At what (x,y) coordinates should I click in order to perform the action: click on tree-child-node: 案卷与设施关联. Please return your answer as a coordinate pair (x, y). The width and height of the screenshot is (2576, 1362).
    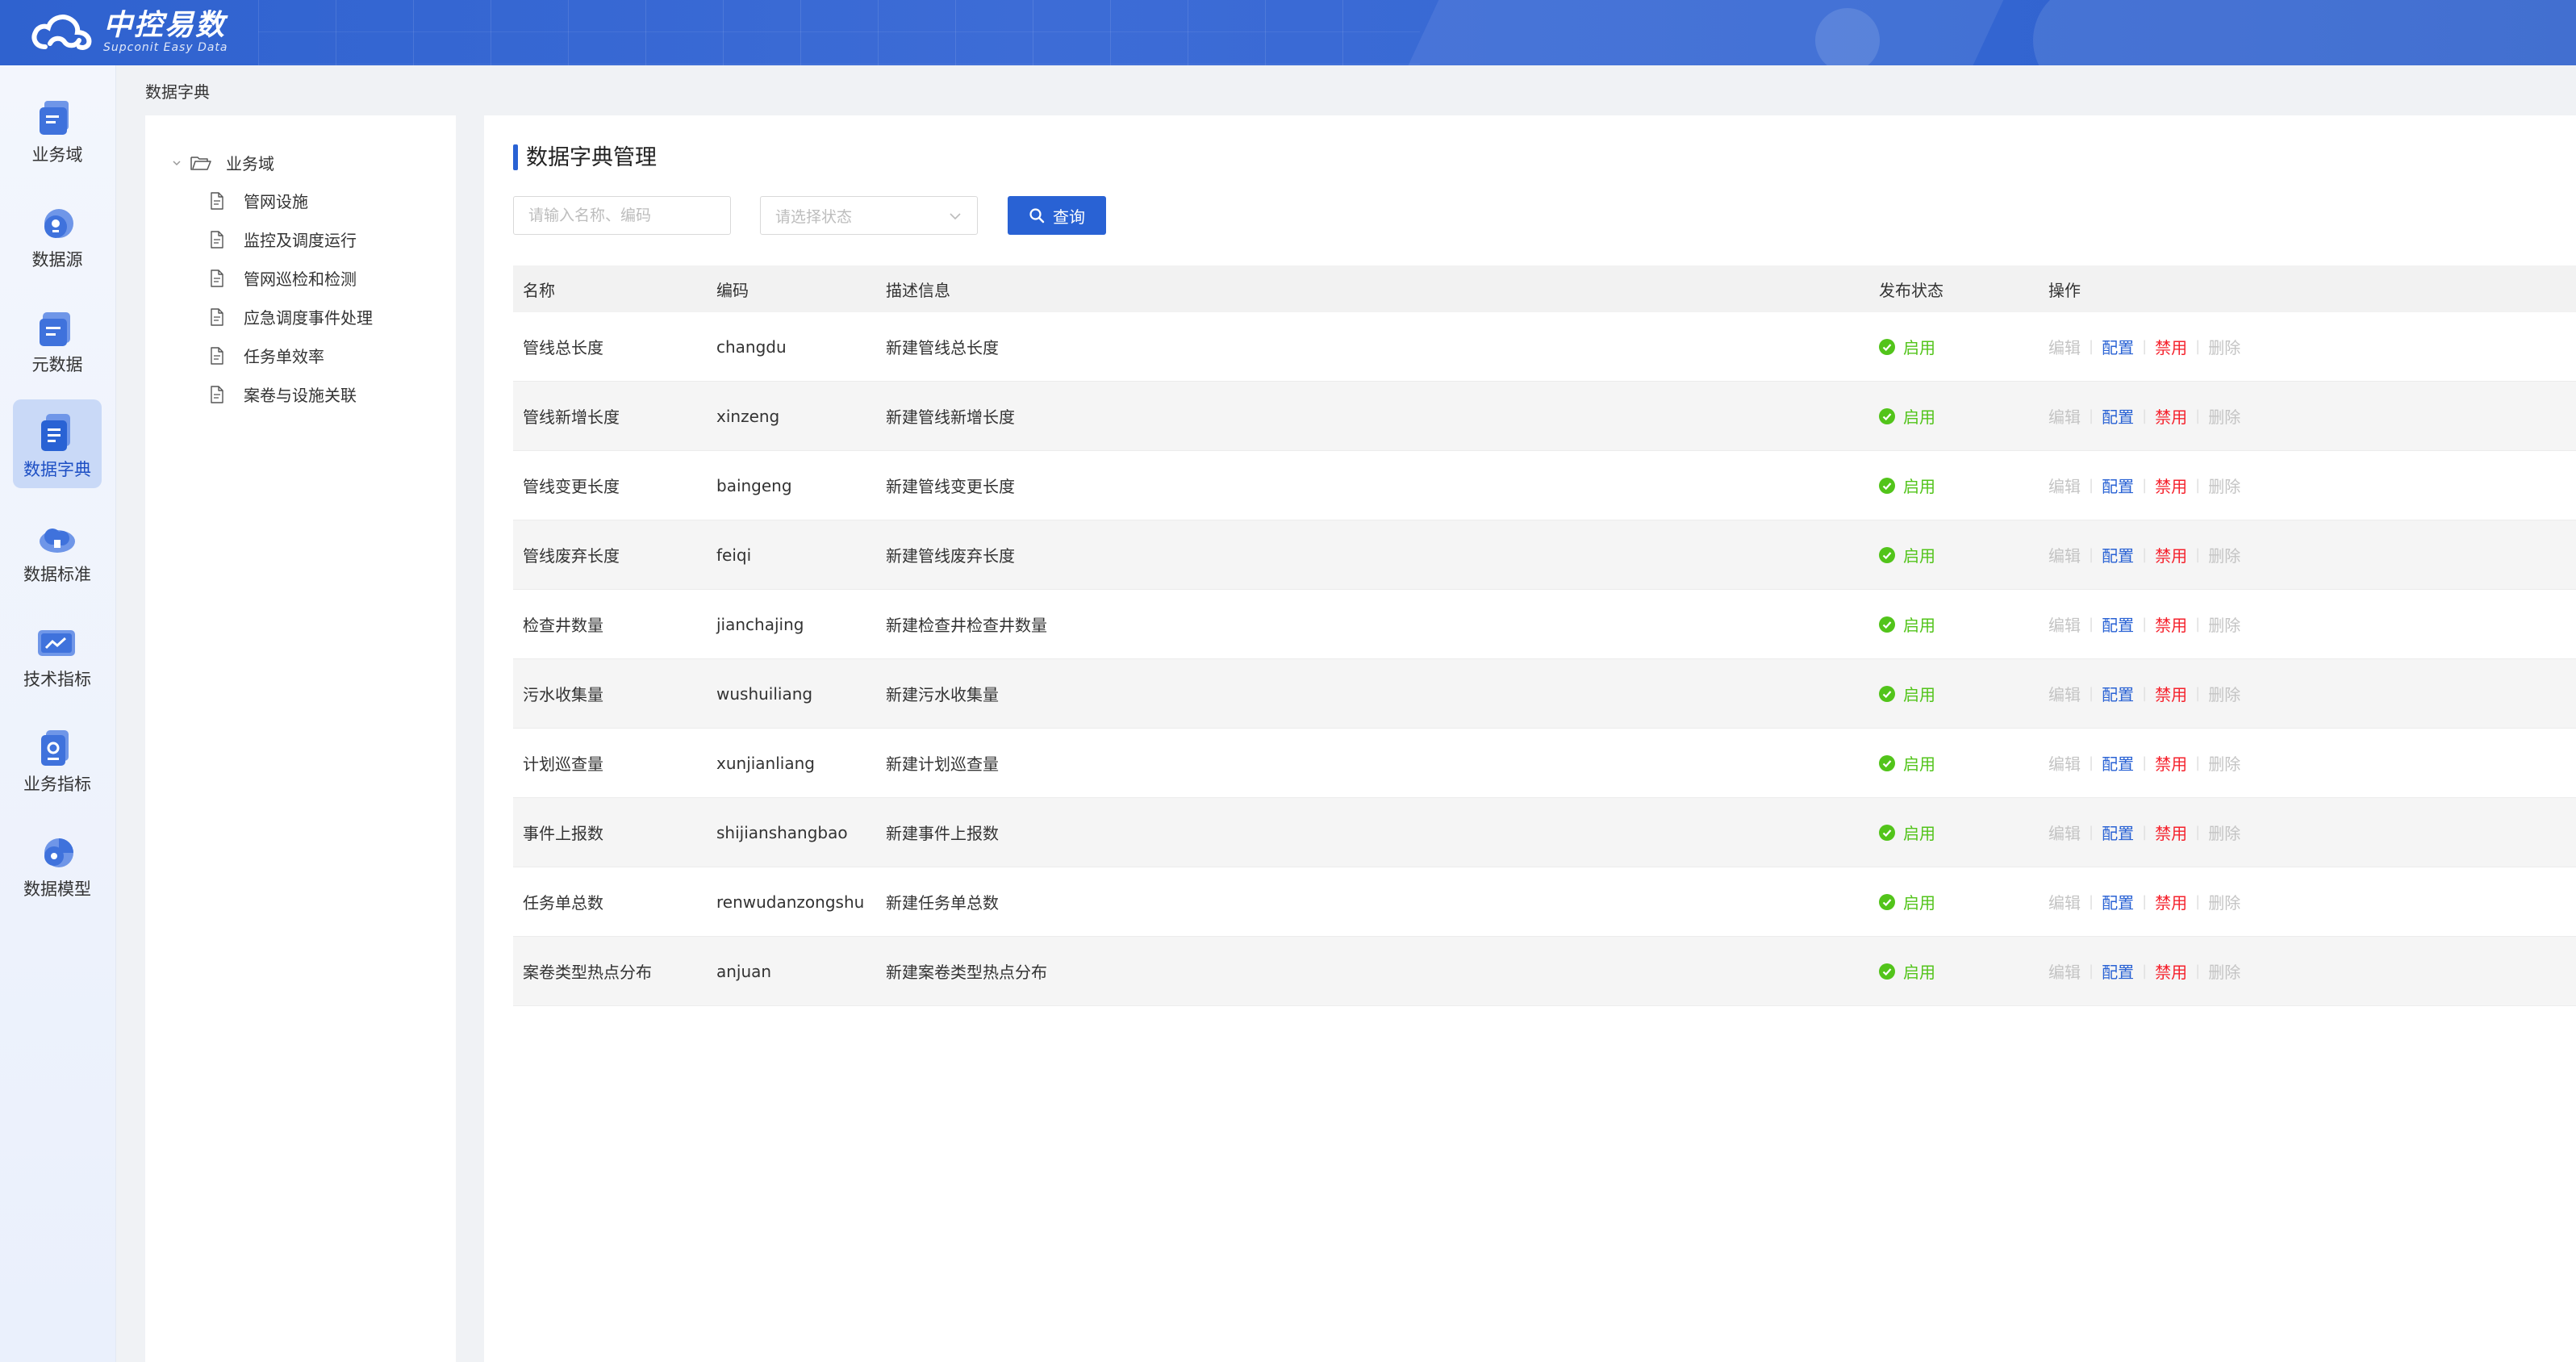
    Looking at the image, I should click on (283, 394).